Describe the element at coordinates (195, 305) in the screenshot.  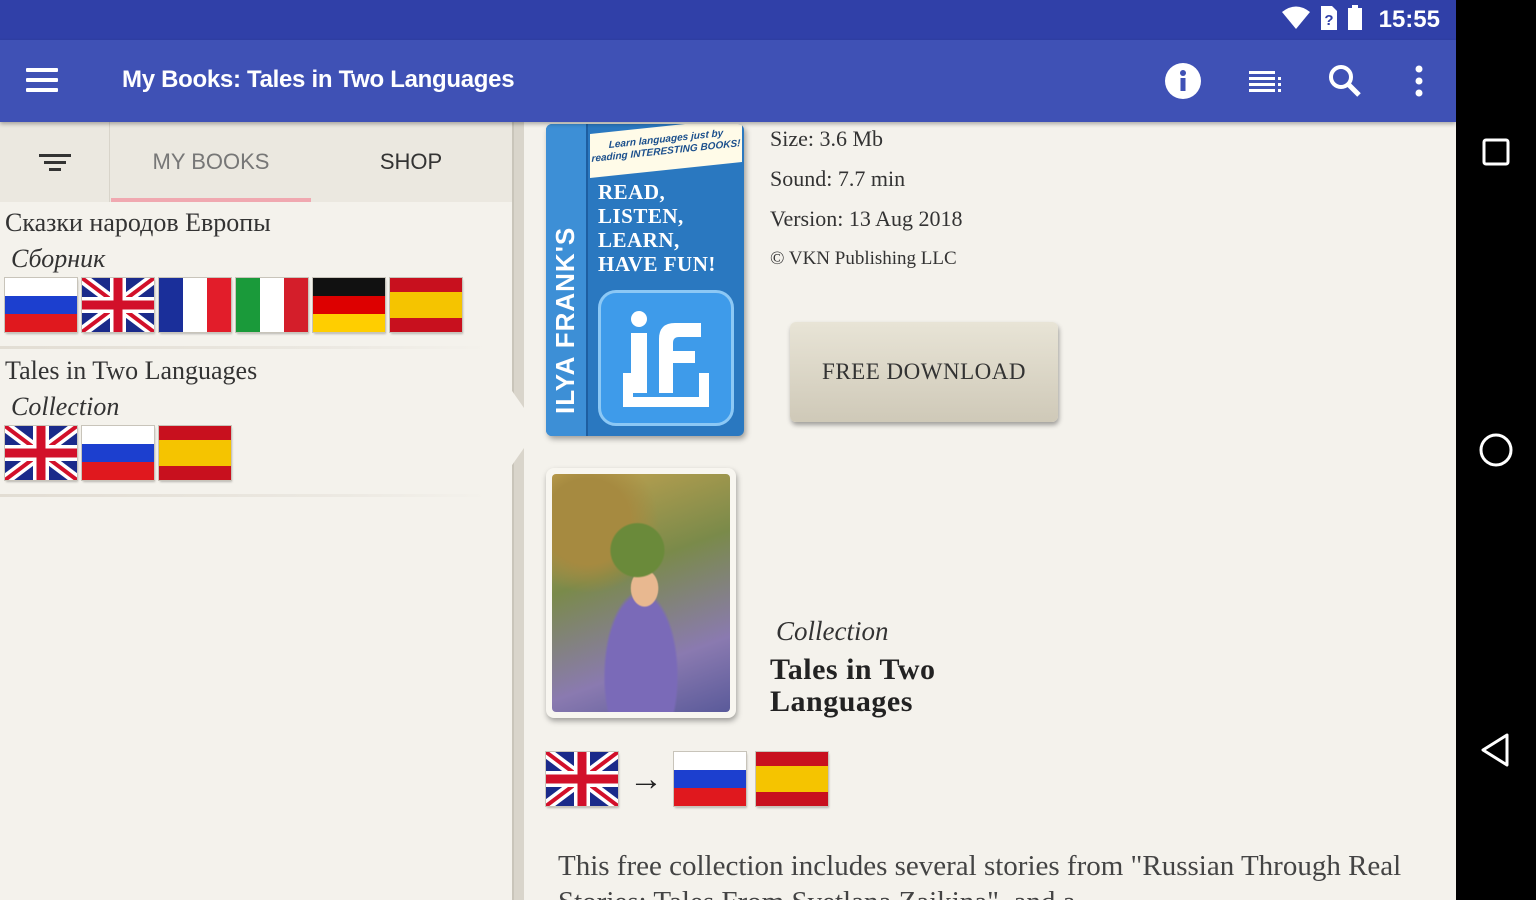
I see `french-flag-icon` at that location.